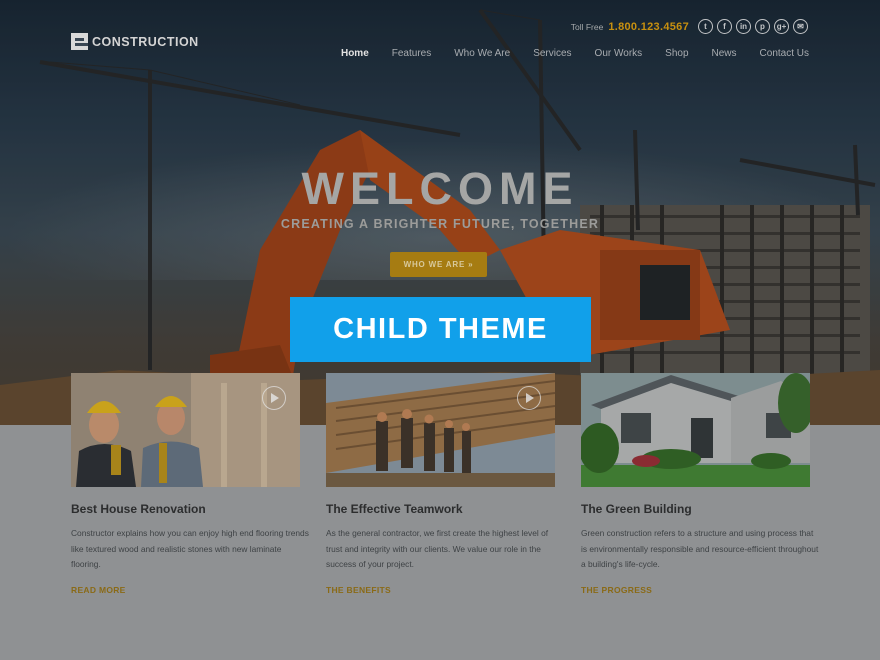 This screenshot has width=880, height=660. Describe the element at coordinates (689, 26) in the screenshot. I see `top-bar: Toll Free 1.800.123.4567 t f in p g+ ✉` at that location.